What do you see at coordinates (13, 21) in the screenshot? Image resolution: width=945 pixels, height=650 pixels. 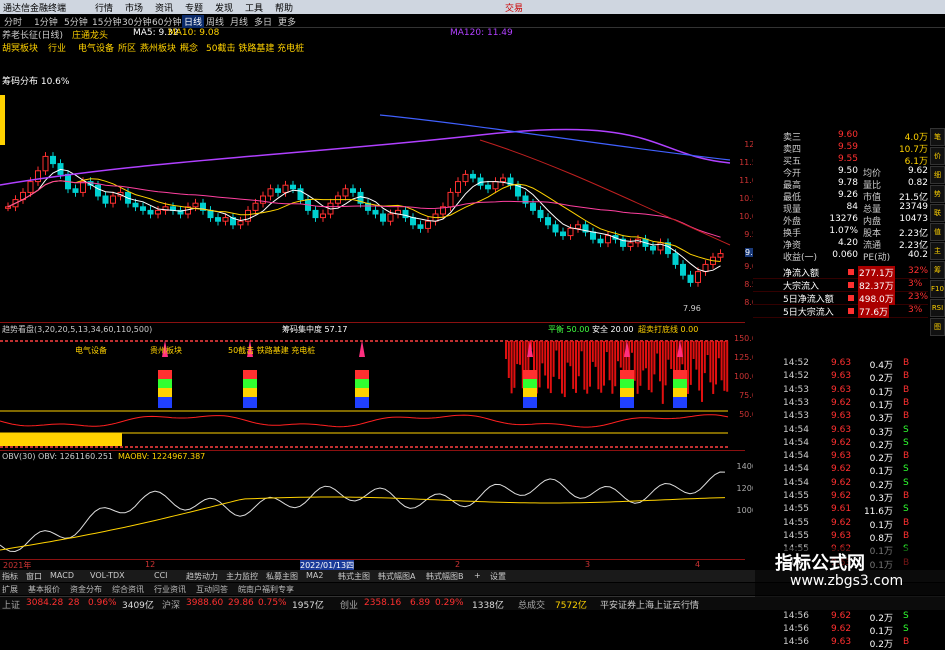 I see `period-tab-0: 分时` at bounding box center [13, 21].